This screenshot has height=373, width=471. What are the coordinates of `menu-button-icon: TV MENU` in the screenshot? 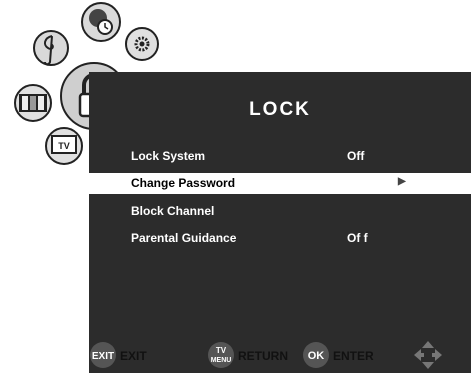 It's located at (221, 355).